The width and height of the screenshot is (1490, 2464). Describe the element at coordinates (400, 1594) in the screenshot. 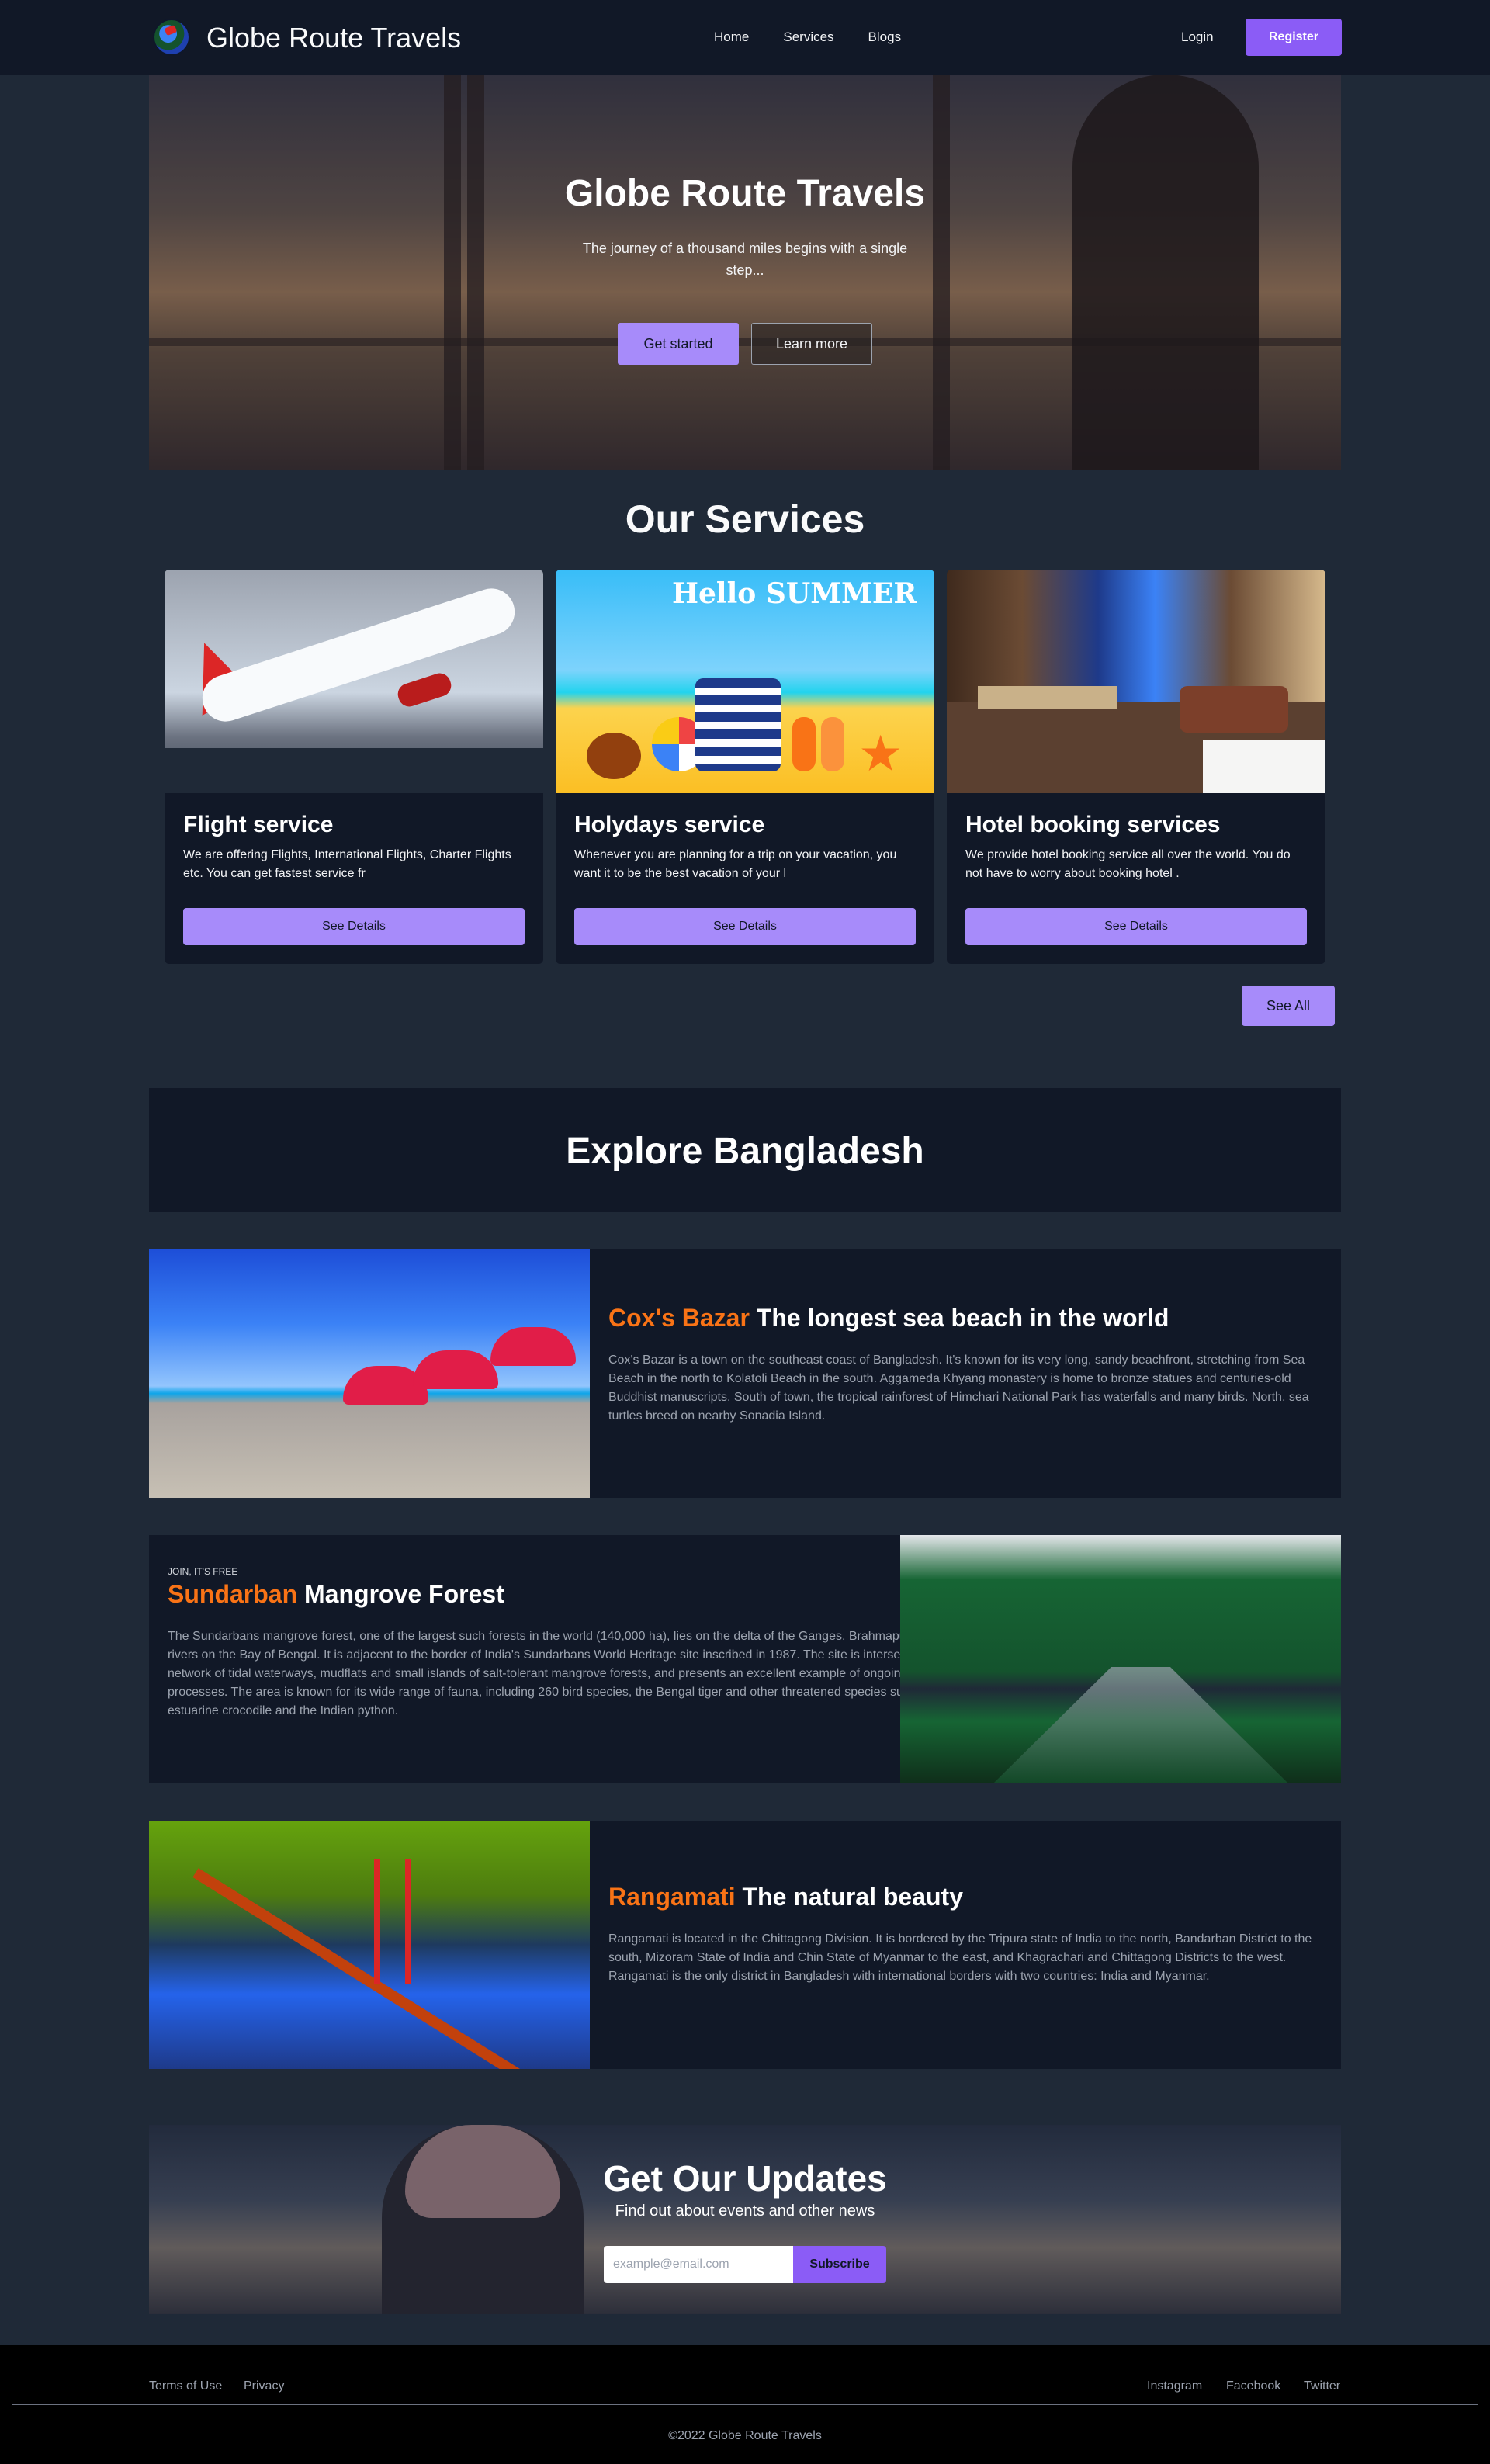

I see `destination-subtitle: Mangrove Forest` at that location.